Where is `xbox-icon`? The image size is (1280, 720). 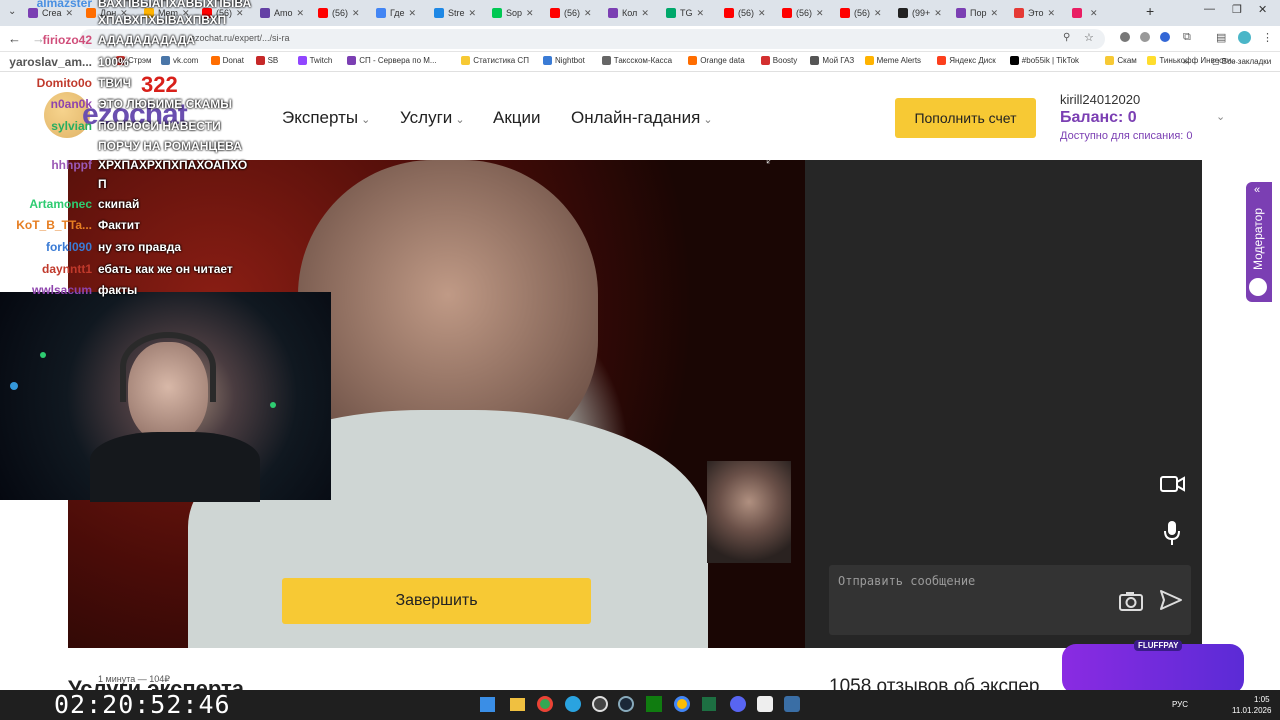 xbox-icon is located at coordinates (654, 704).